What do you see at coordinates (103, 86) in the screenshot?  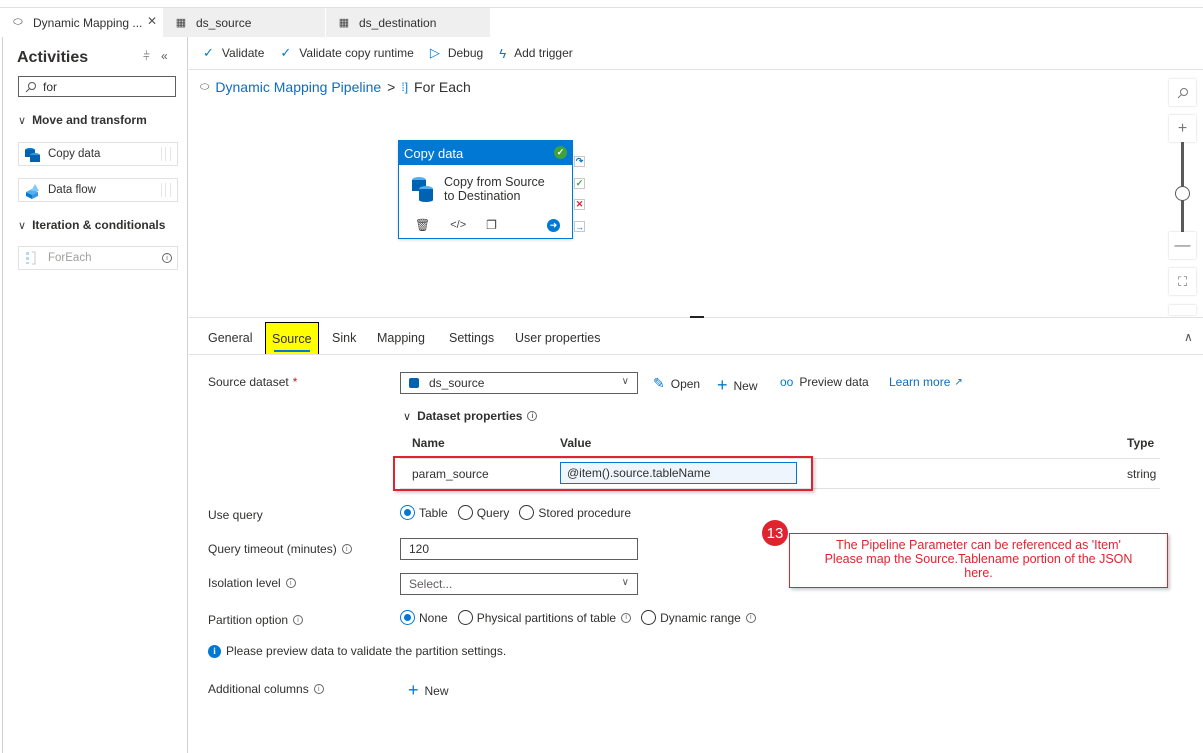 I see `search-input` at bounding box center [103, 86].